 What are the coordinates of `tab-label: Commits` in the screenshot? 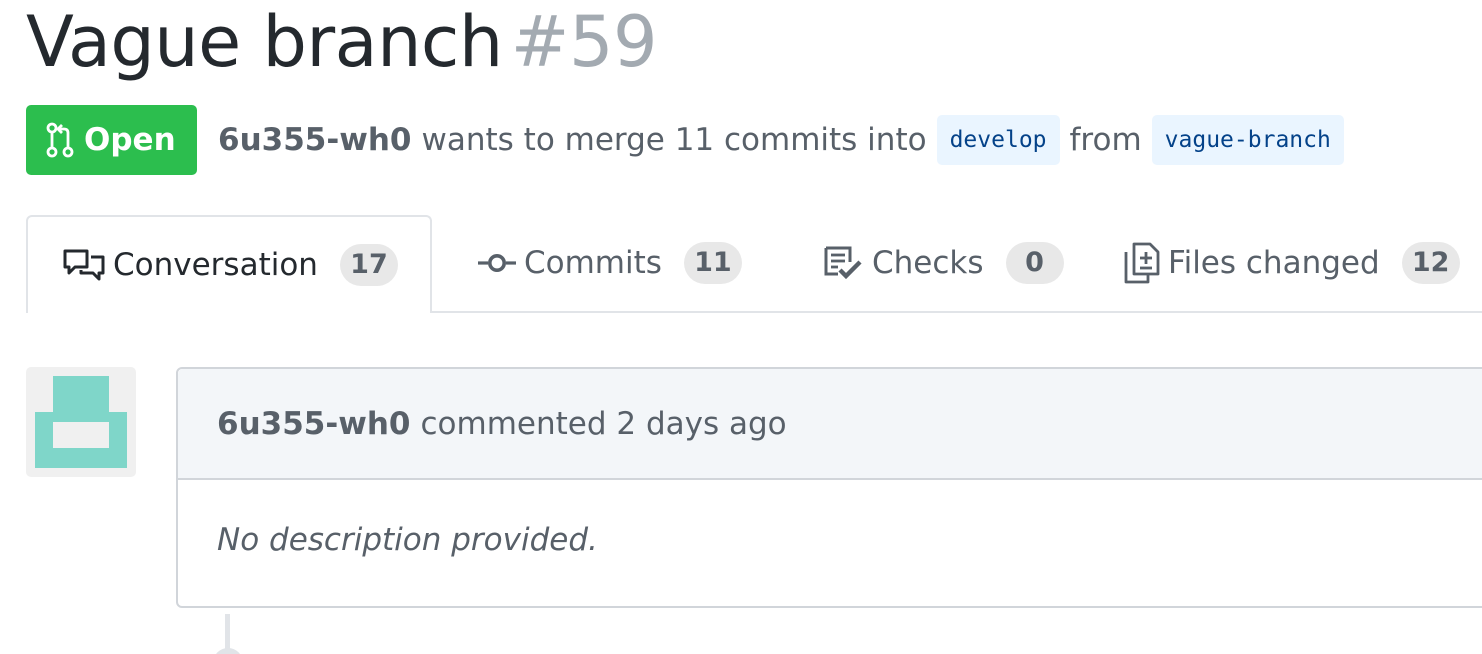 It's located at (593, 263).